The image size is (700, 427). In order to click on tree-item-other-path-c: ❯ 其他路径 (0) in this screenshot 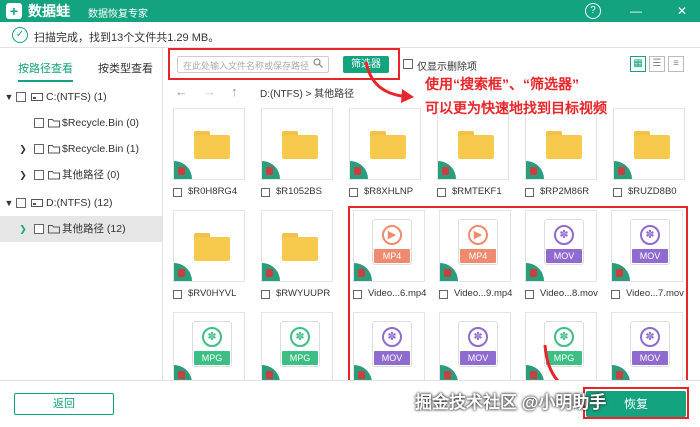, I will do `click(81, 175)`.